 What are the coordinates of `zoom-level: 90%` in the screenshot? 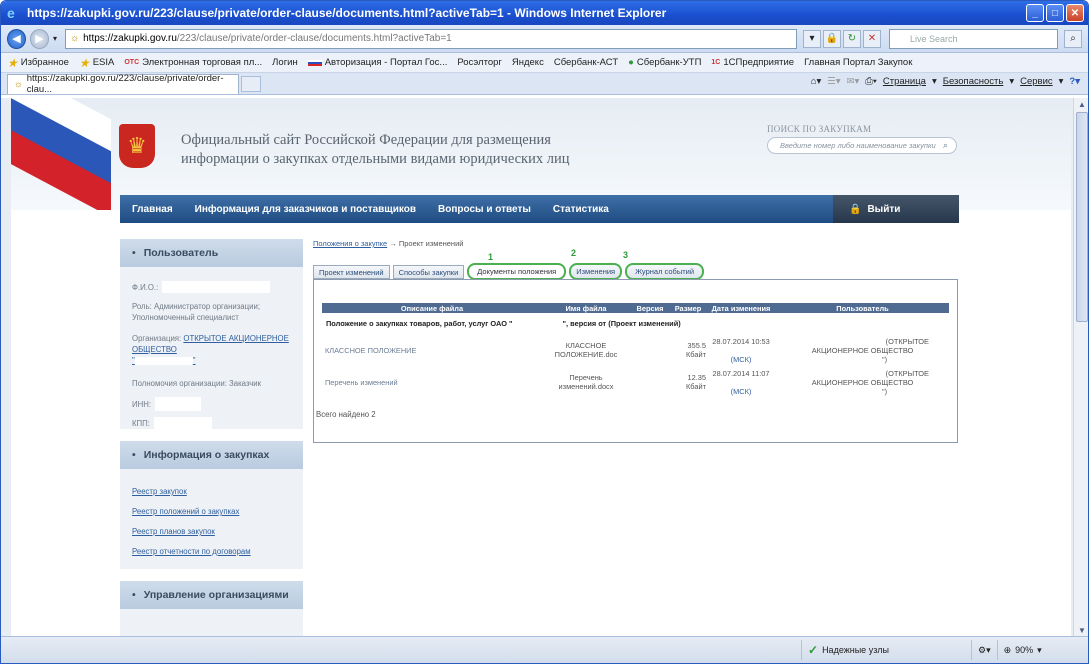 It's located at (1024, 650).